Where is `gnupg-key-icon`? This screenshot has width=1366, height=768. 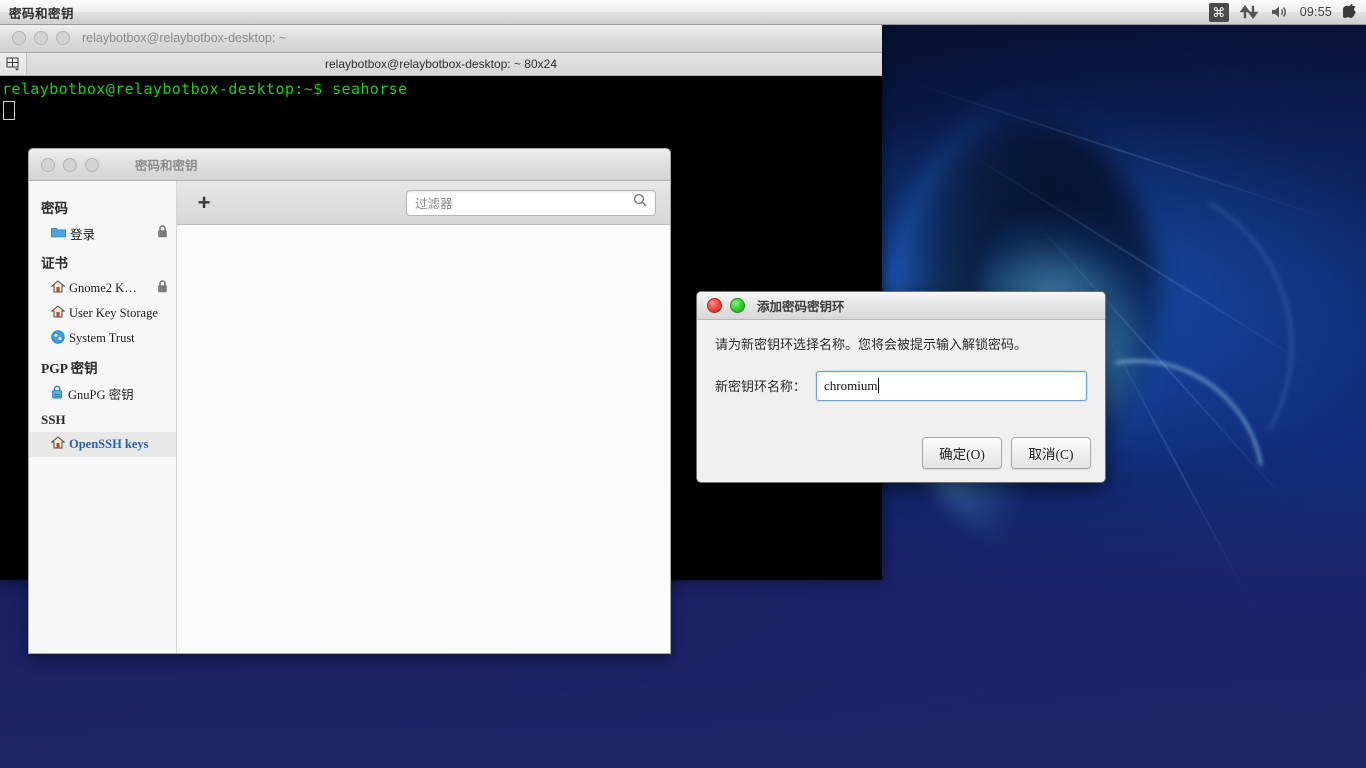
gnupg-key-icon is located at coordinates (57, 394).